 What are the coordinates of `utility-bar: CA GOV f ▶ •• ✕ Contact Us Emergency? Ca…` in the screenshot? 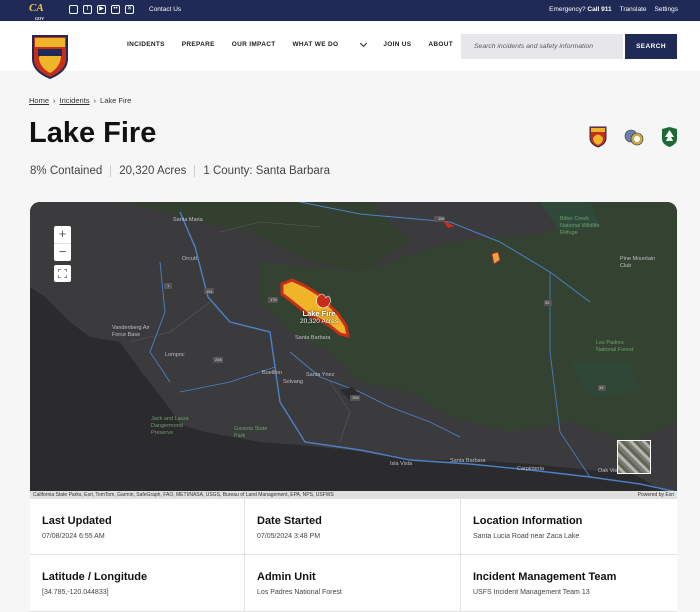 It's located at (350, 10).